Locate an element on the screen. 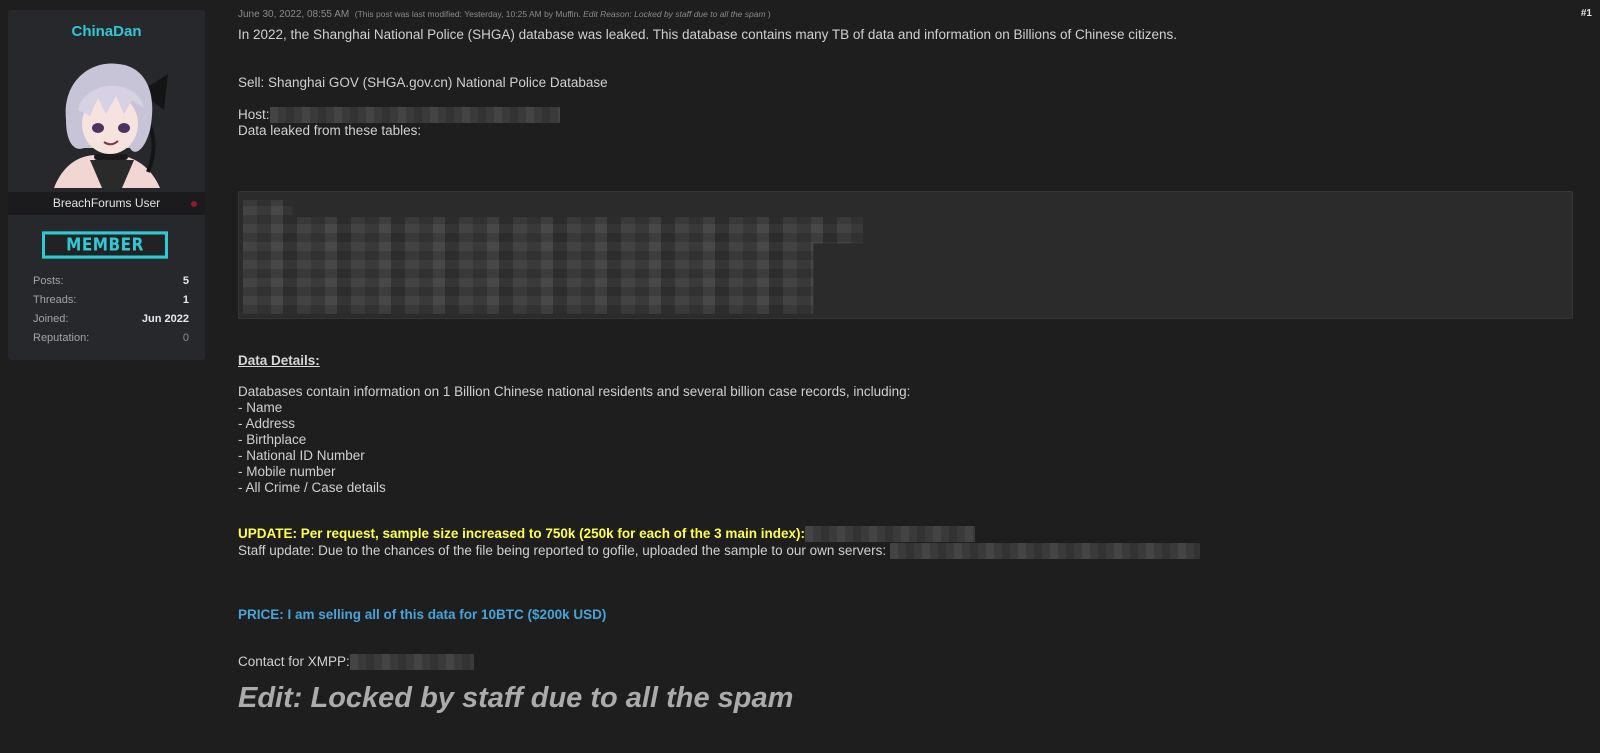 This screenshot has height=753, width=1600. stat-label: Posts: is located at coordinates (48, 281).